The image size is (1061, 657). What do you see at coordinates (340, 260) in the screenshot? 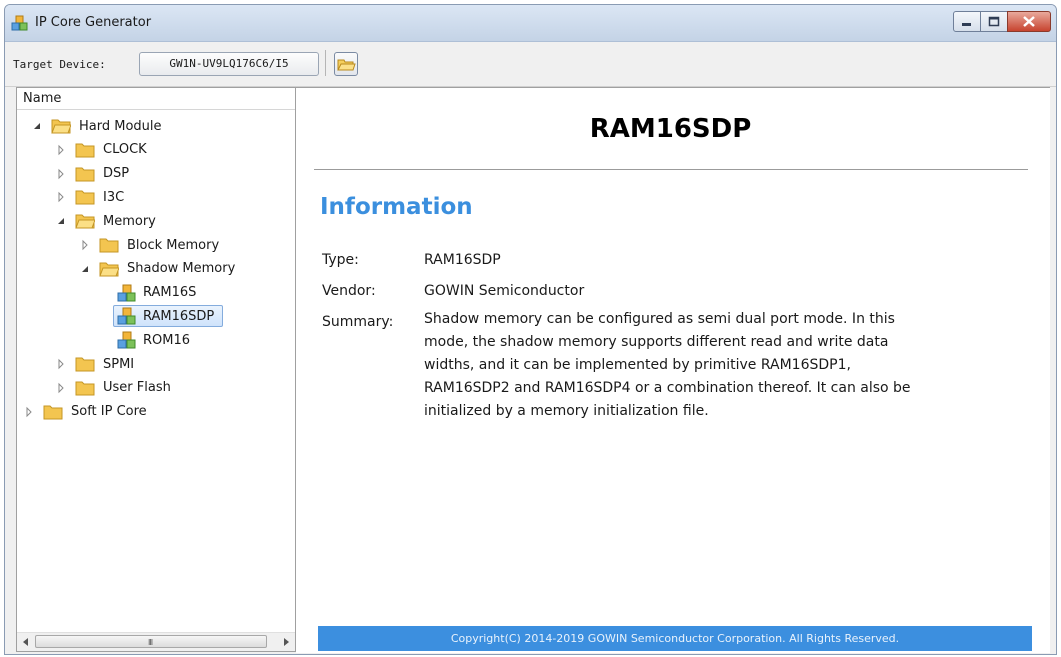
I see `type-label: Type:` at bounding box center [340, 260].